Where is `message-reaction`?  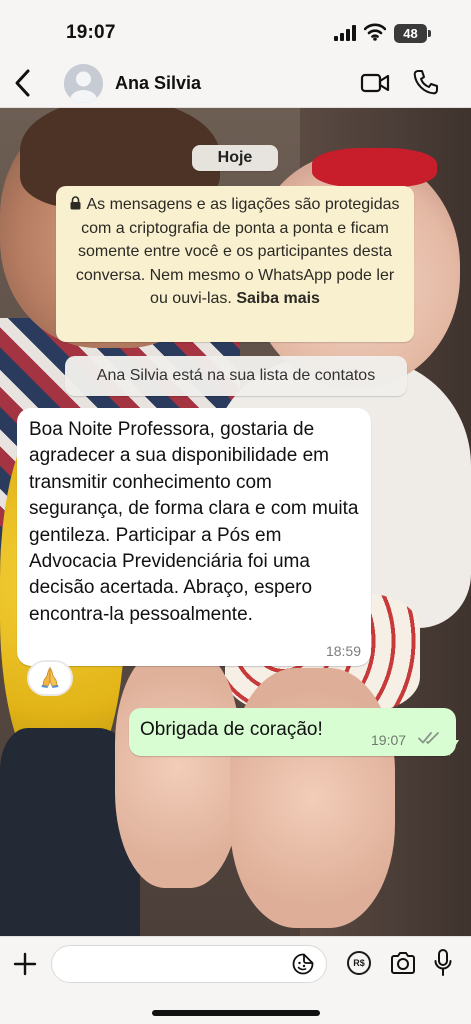 message-reaction is located at coordinates (50, 678).